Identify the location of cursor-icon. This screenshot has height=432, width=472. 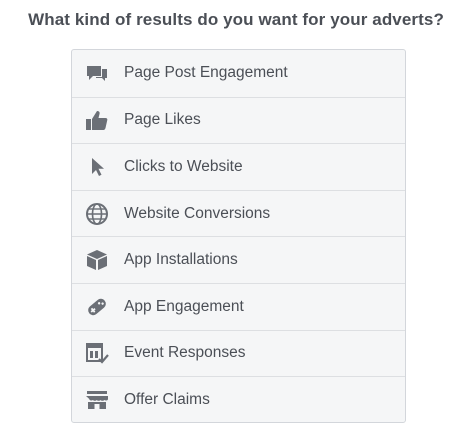
(97, 167).